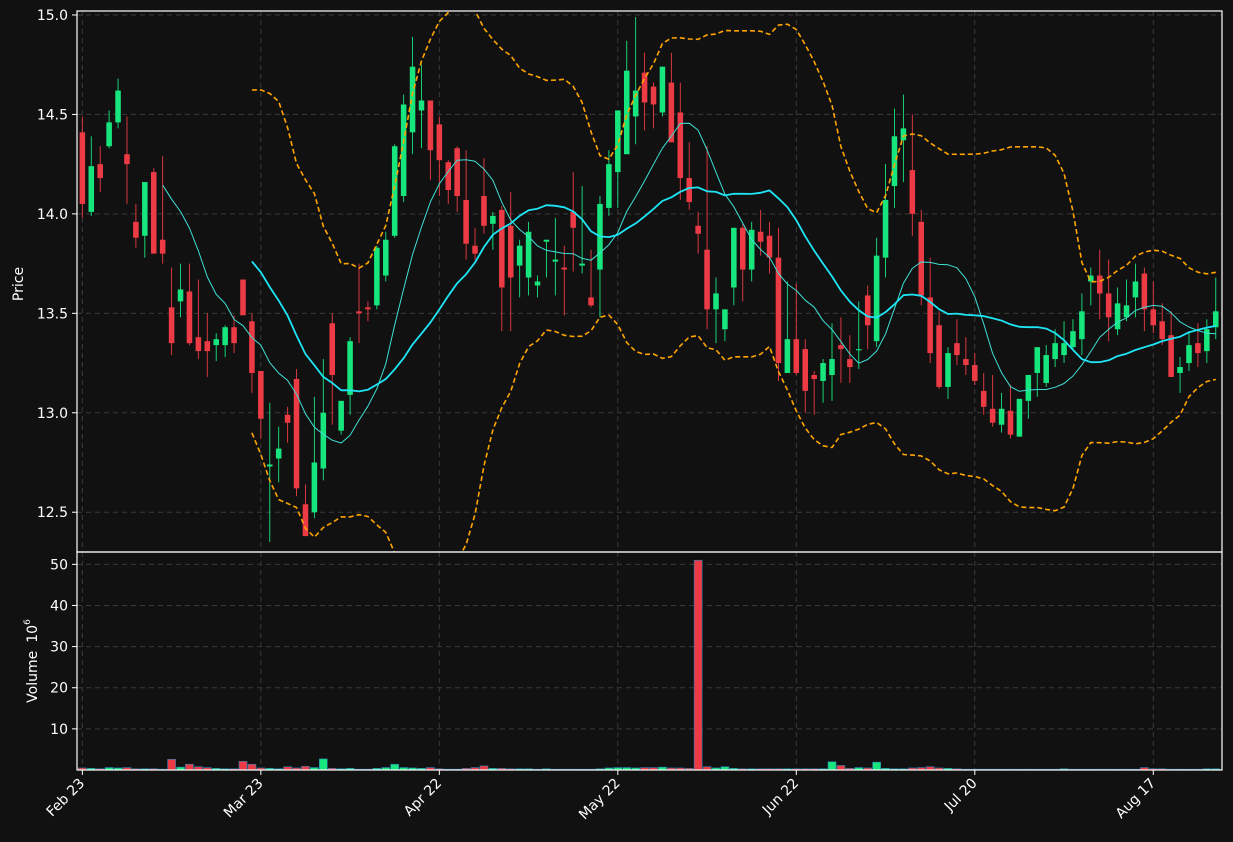  Describe the element at coordinates (59, 689) in the screenshot. I see `volume-y-tick-label: 20` at that location.